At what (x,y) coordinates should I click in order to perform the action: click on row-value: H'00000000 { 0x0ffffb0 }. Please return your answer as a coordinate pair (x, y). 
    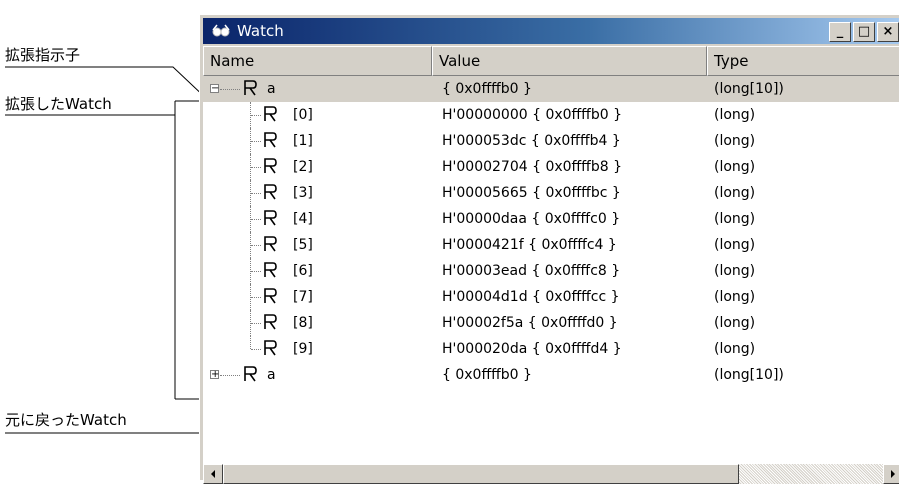
    Looking at the image, I should click on (532, 115).